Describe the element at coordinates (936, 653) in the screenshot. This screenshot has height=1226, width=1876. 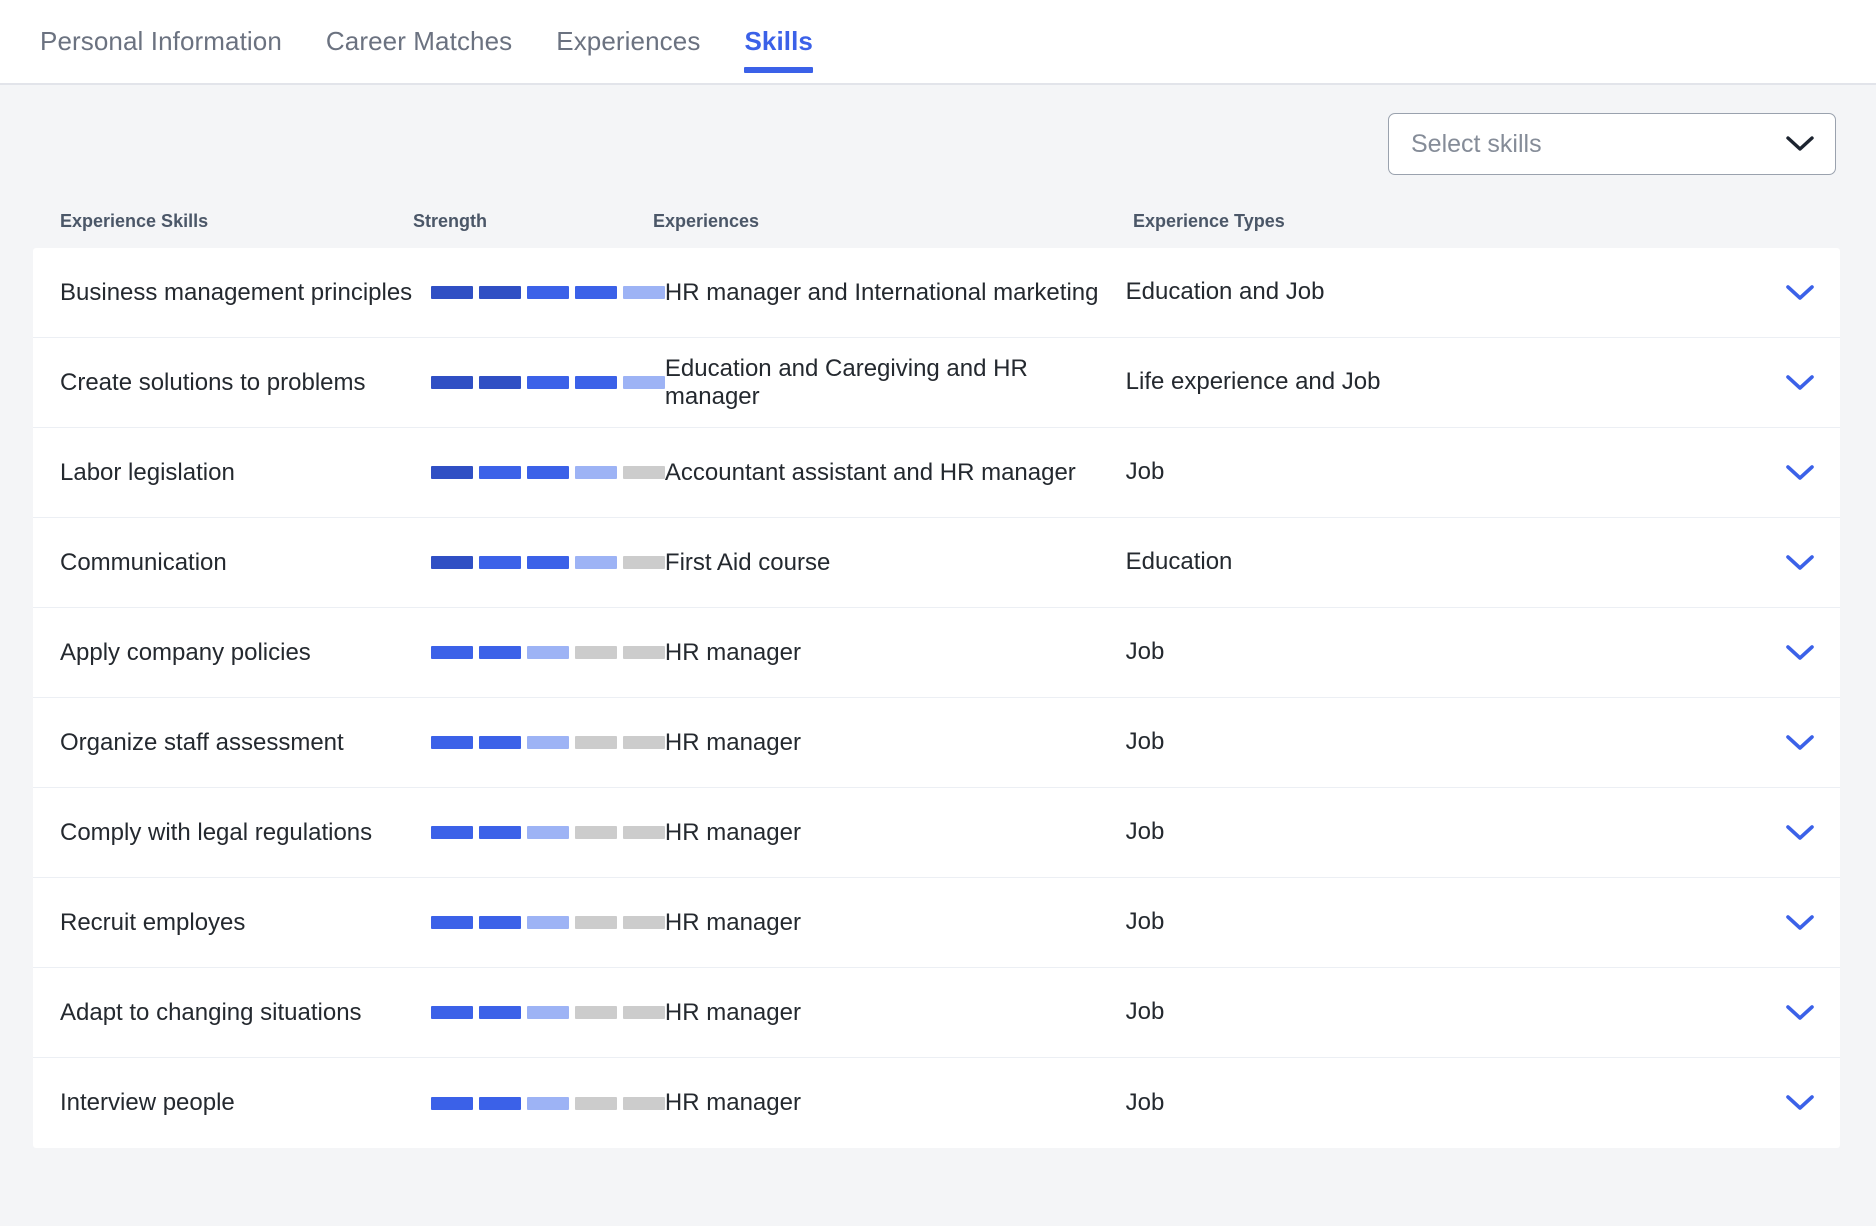
I see `table-row: Apply company policies HR manager Job` at that location.